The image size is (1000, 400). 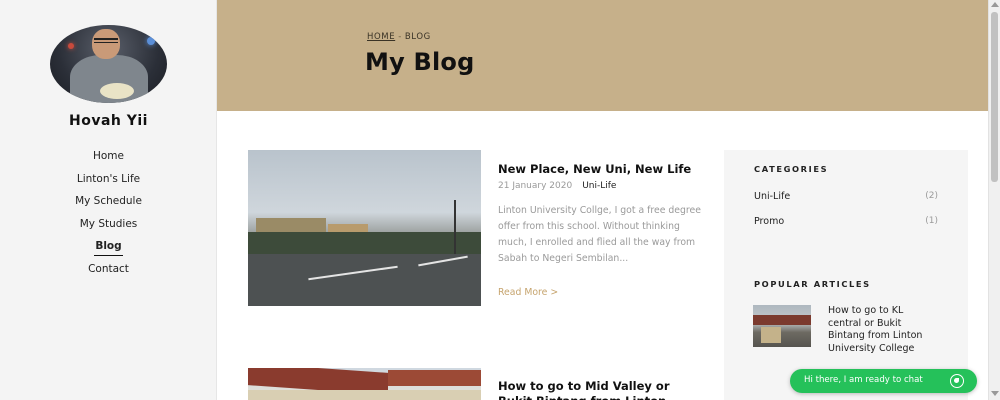 I want to click on breadcrumb: HOME - BLOG, so click(x=399, y=37).